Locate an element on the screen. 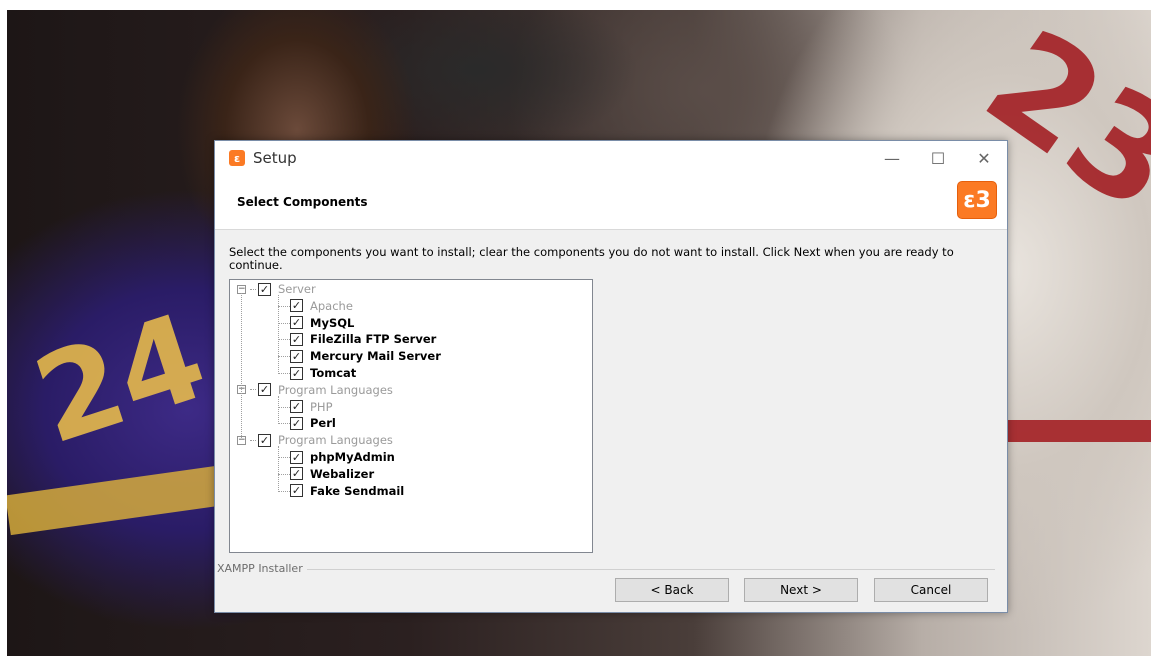 The width and height of the screenshot is (1151, 656). tree-item-filezilla-ftp-server: ✓ FileZilla FTP Server is located at coordinates (363, 339).